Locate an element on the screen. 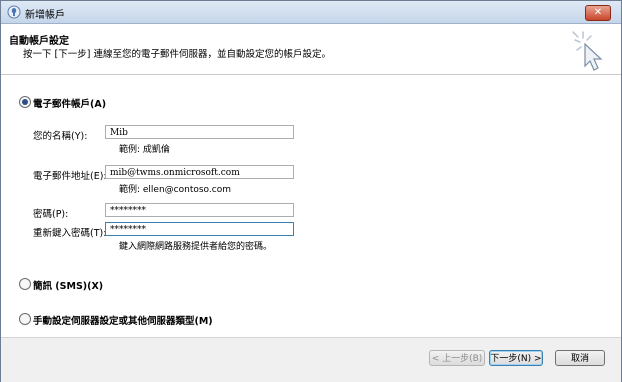 This screenshot has height=382, width=622. title-bar: 新增帳戶 ✕ is located at coordinates (311, 12).